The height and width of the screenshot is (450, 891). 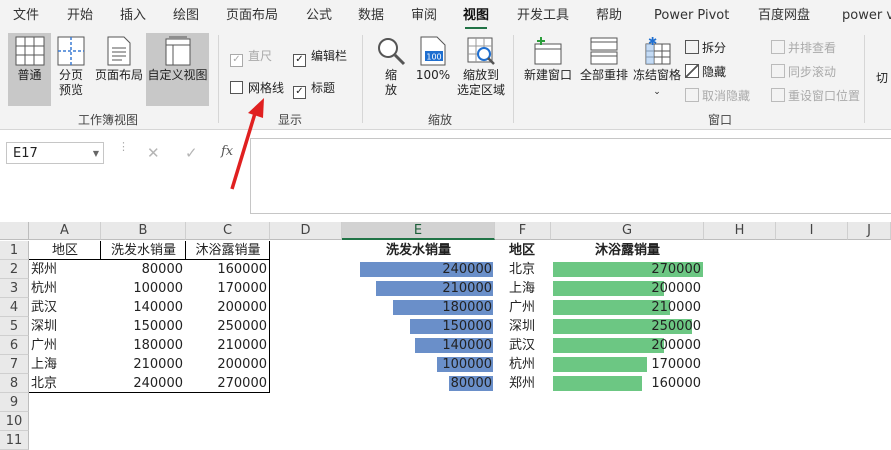 I want to click on tab-review: 审阅, so click(x=424, y=15).